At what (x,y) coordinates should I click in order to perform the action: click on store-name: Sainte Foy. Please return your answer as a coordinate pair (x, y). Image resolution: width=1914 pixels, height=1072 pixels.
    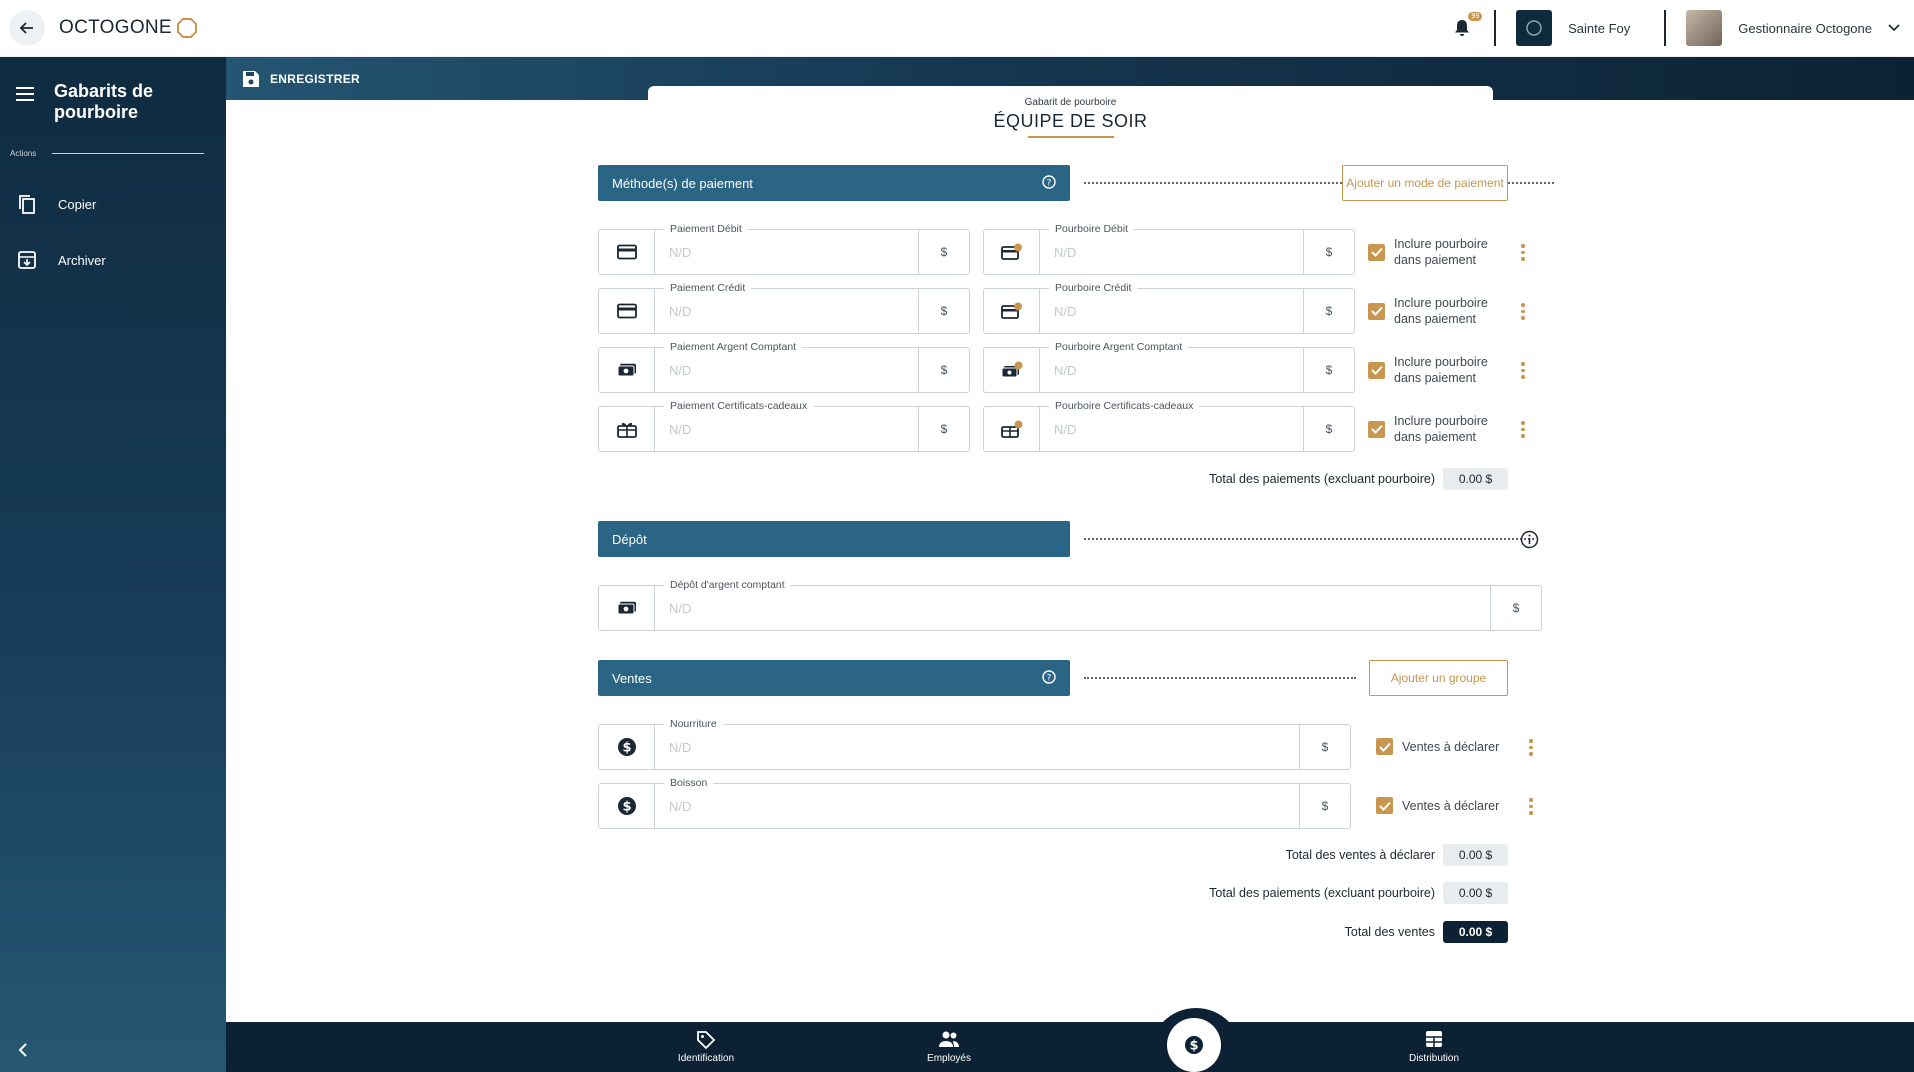
    Looking at the image, I should click on (1599, 28).